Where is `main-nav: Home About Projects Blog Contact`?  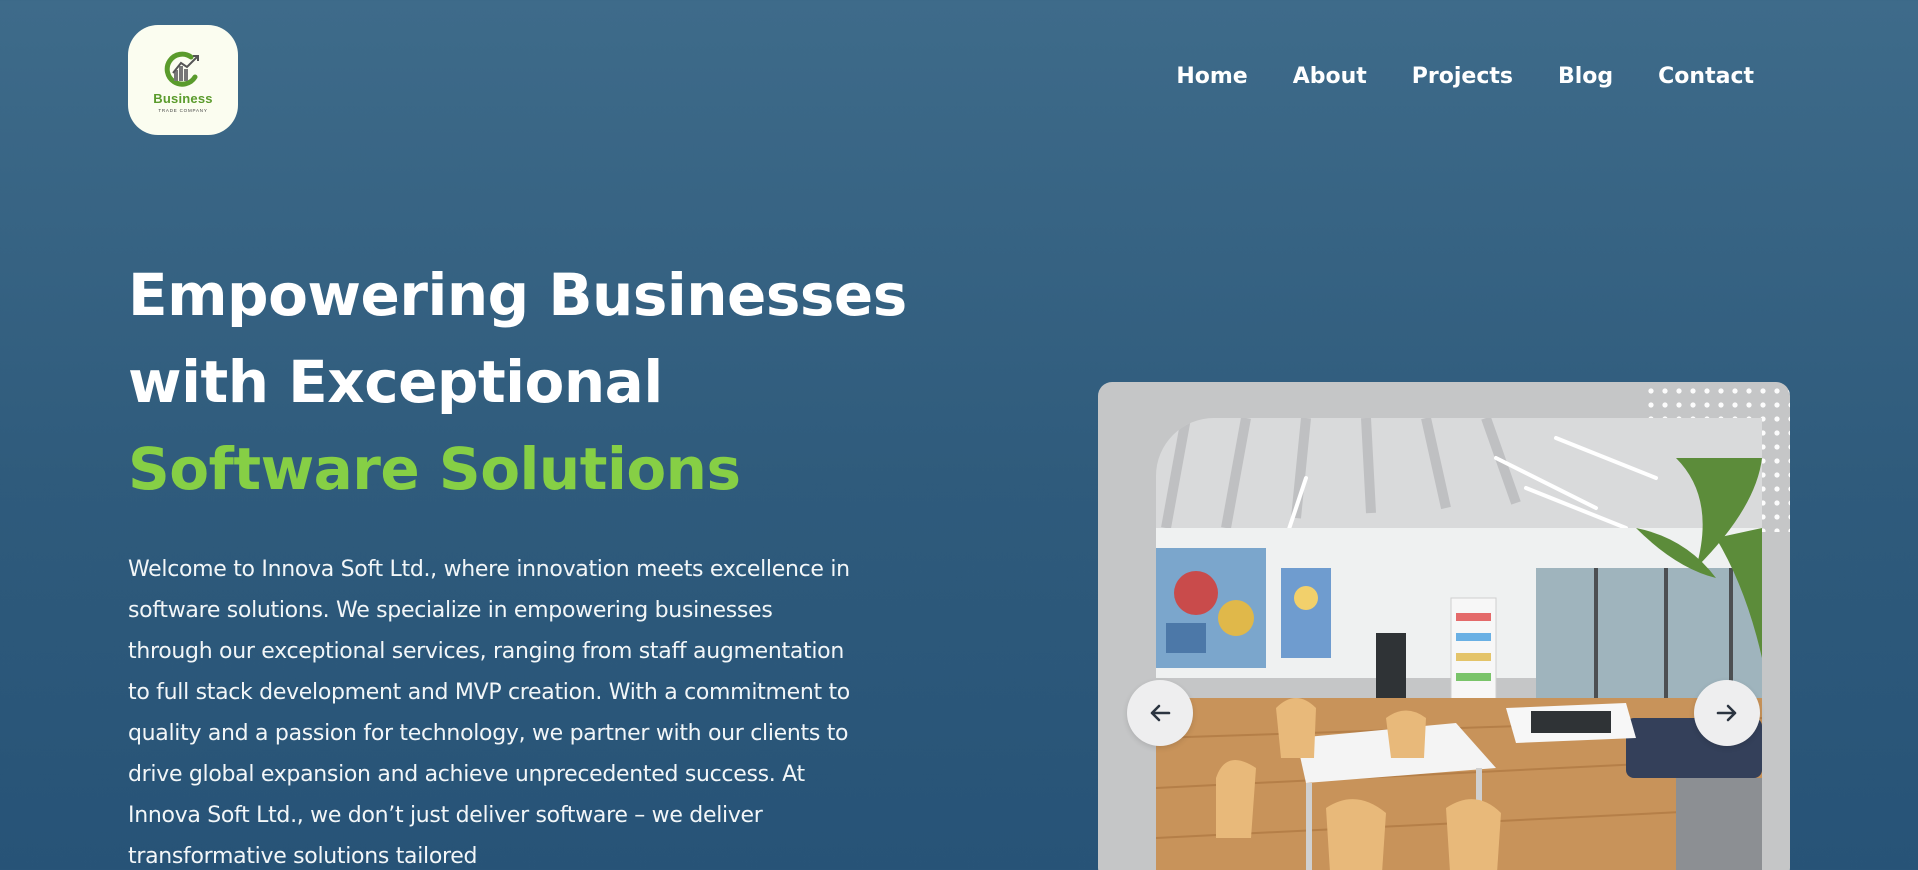
main-nav: Home About Projects Blog Contact is located at coordinates (1465, 76).